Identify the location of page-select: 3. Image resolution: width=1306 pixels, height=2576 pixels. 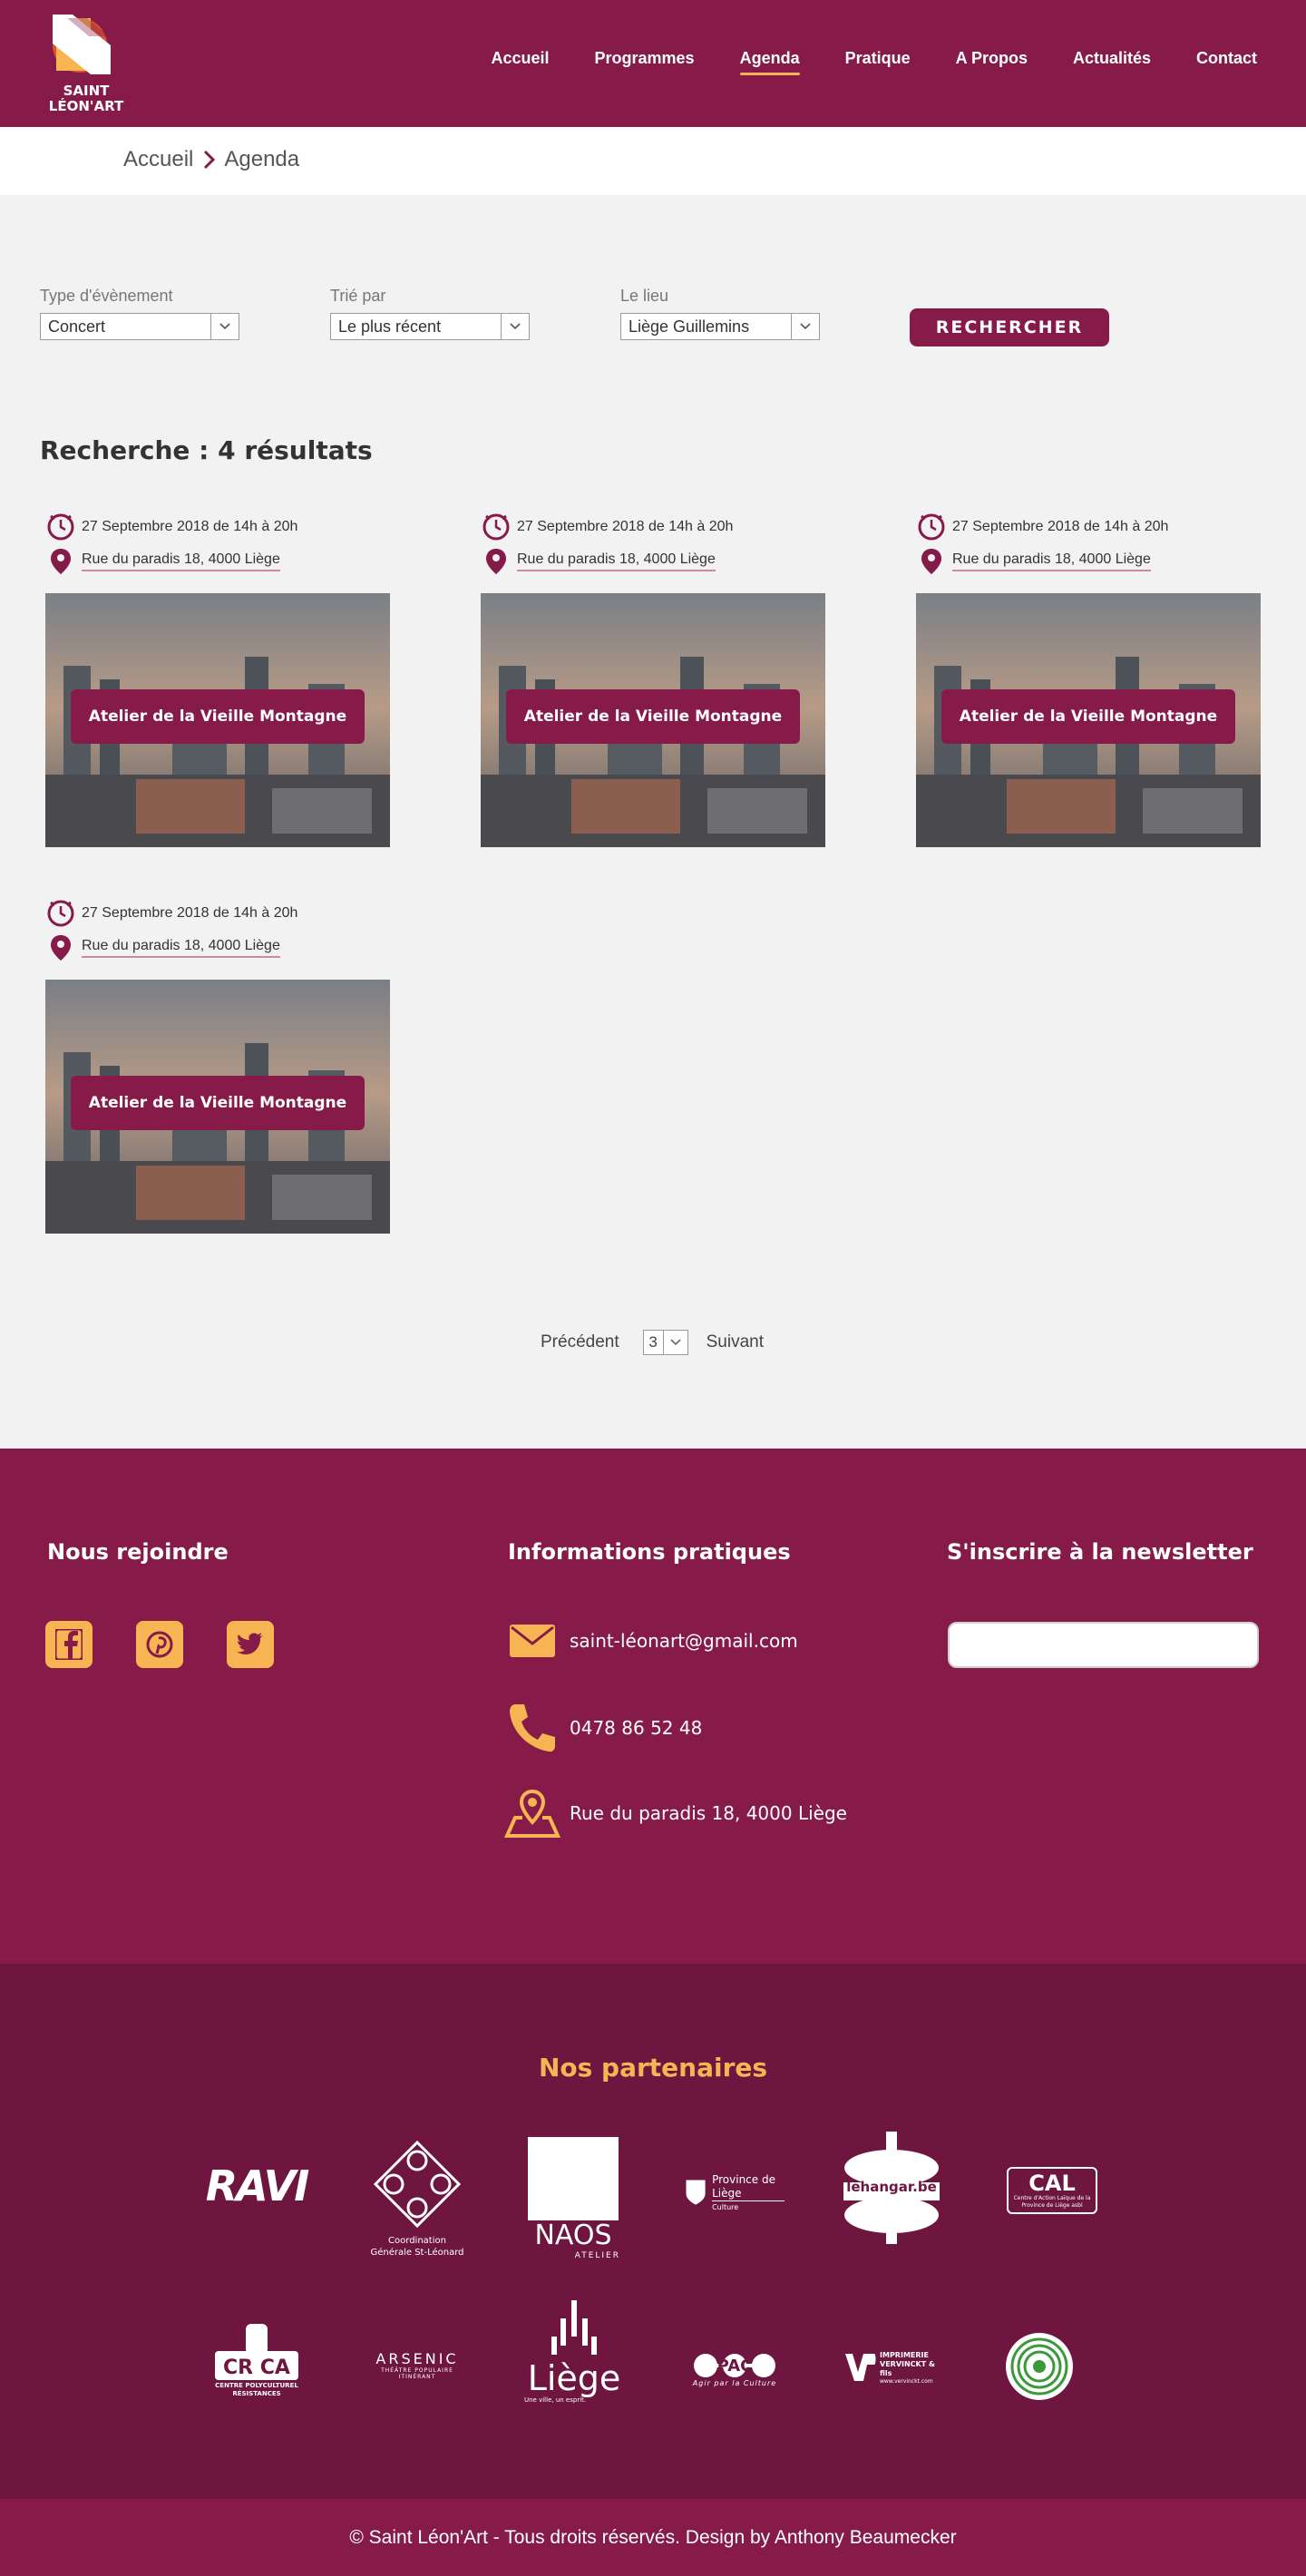
(665, 1342).